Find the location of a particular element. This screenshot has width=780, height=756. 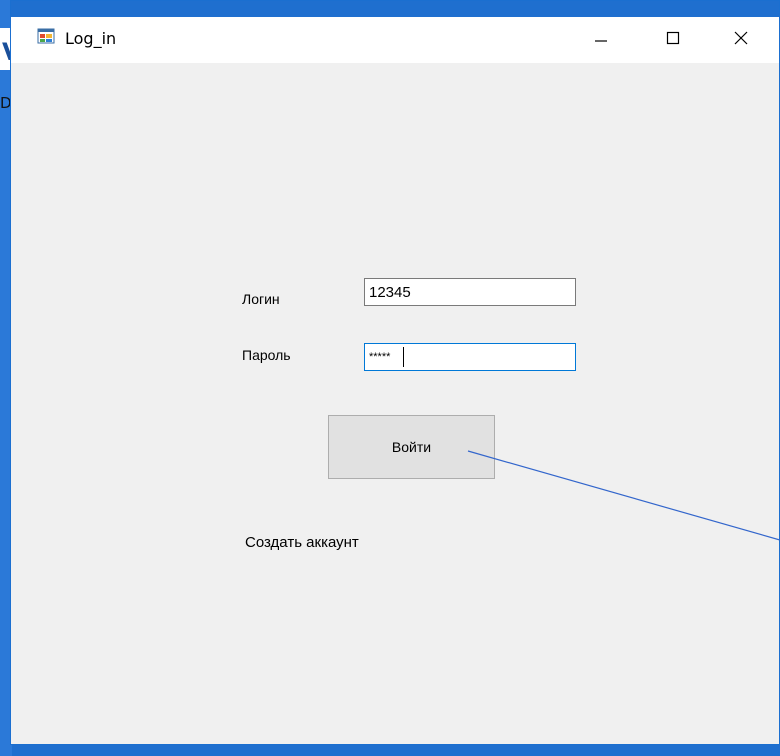

maximize-button is located at coordinates (673, 38).